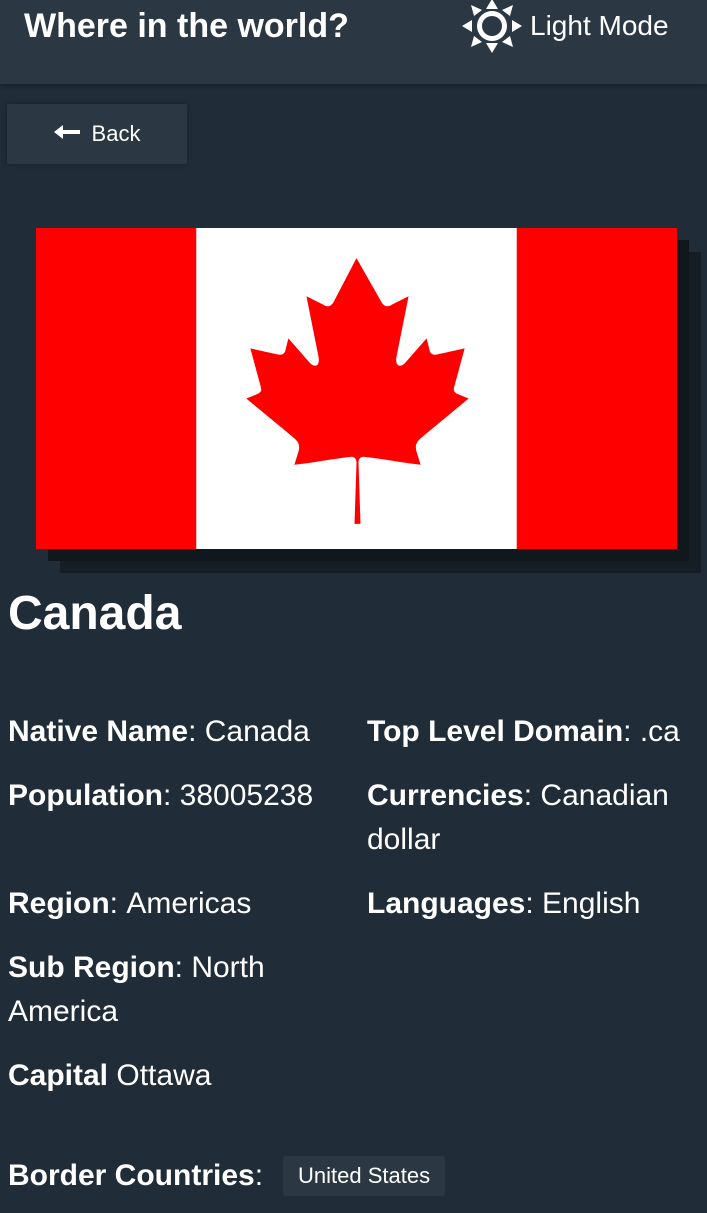 This screenshot has width=707, height=1213. What do you see at coordinates (599, 25) in the screenshot?
I see `theme-toggle-label: Light Mode` at bounding box center [599, 25].